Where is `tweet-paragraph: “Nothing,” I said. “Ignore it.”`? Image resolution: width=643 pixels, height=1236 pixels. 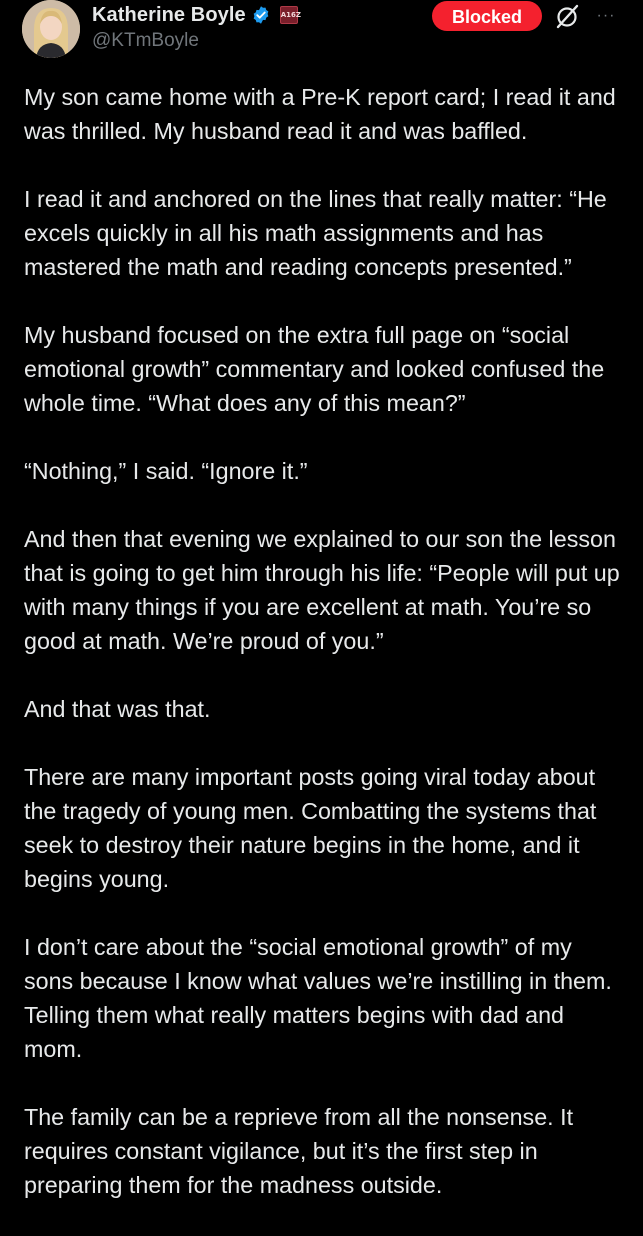 tweet-paragraph: “Nothing,” I said. “Ignore it.” is located at coordinates (166, 471).